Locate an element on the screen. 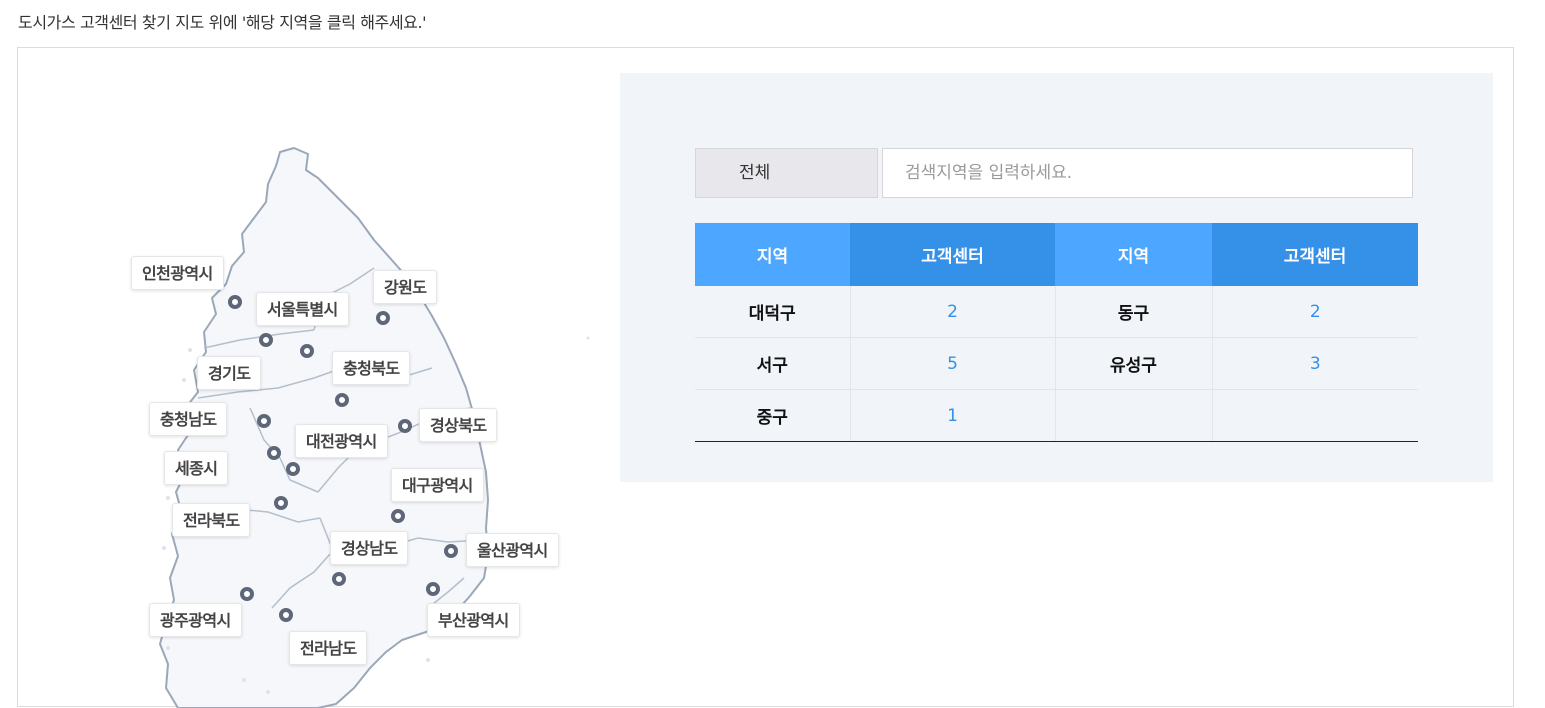 The image size is (1545, 708). table-row: 서구 5 유성구 3 is located at coordinates (1056, 363).